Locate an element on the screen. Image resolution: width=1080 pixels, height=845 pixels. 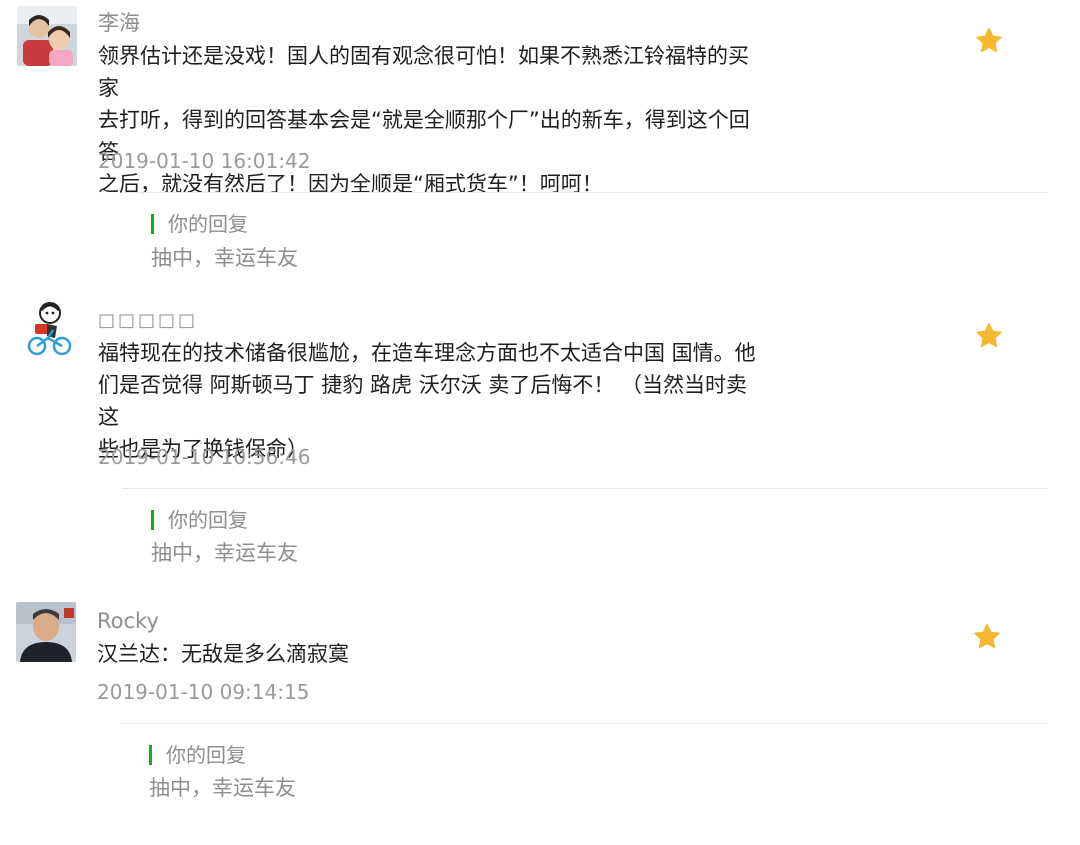
comment-line: 们是否觉得 阿斯顿马丁 捷豹 路虎 沃尔沃 卖了后悔不！ （当然当时卖这 is located at coordinates (423, 401).